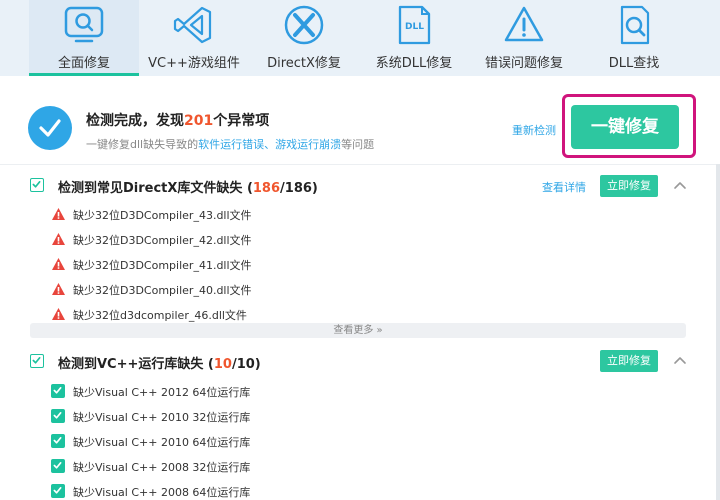 This screenshot has width=720, height=500. I want to click on missing-runtime-text: 缺少Visual C++ 2010 32位运行库, so click(162, 417).